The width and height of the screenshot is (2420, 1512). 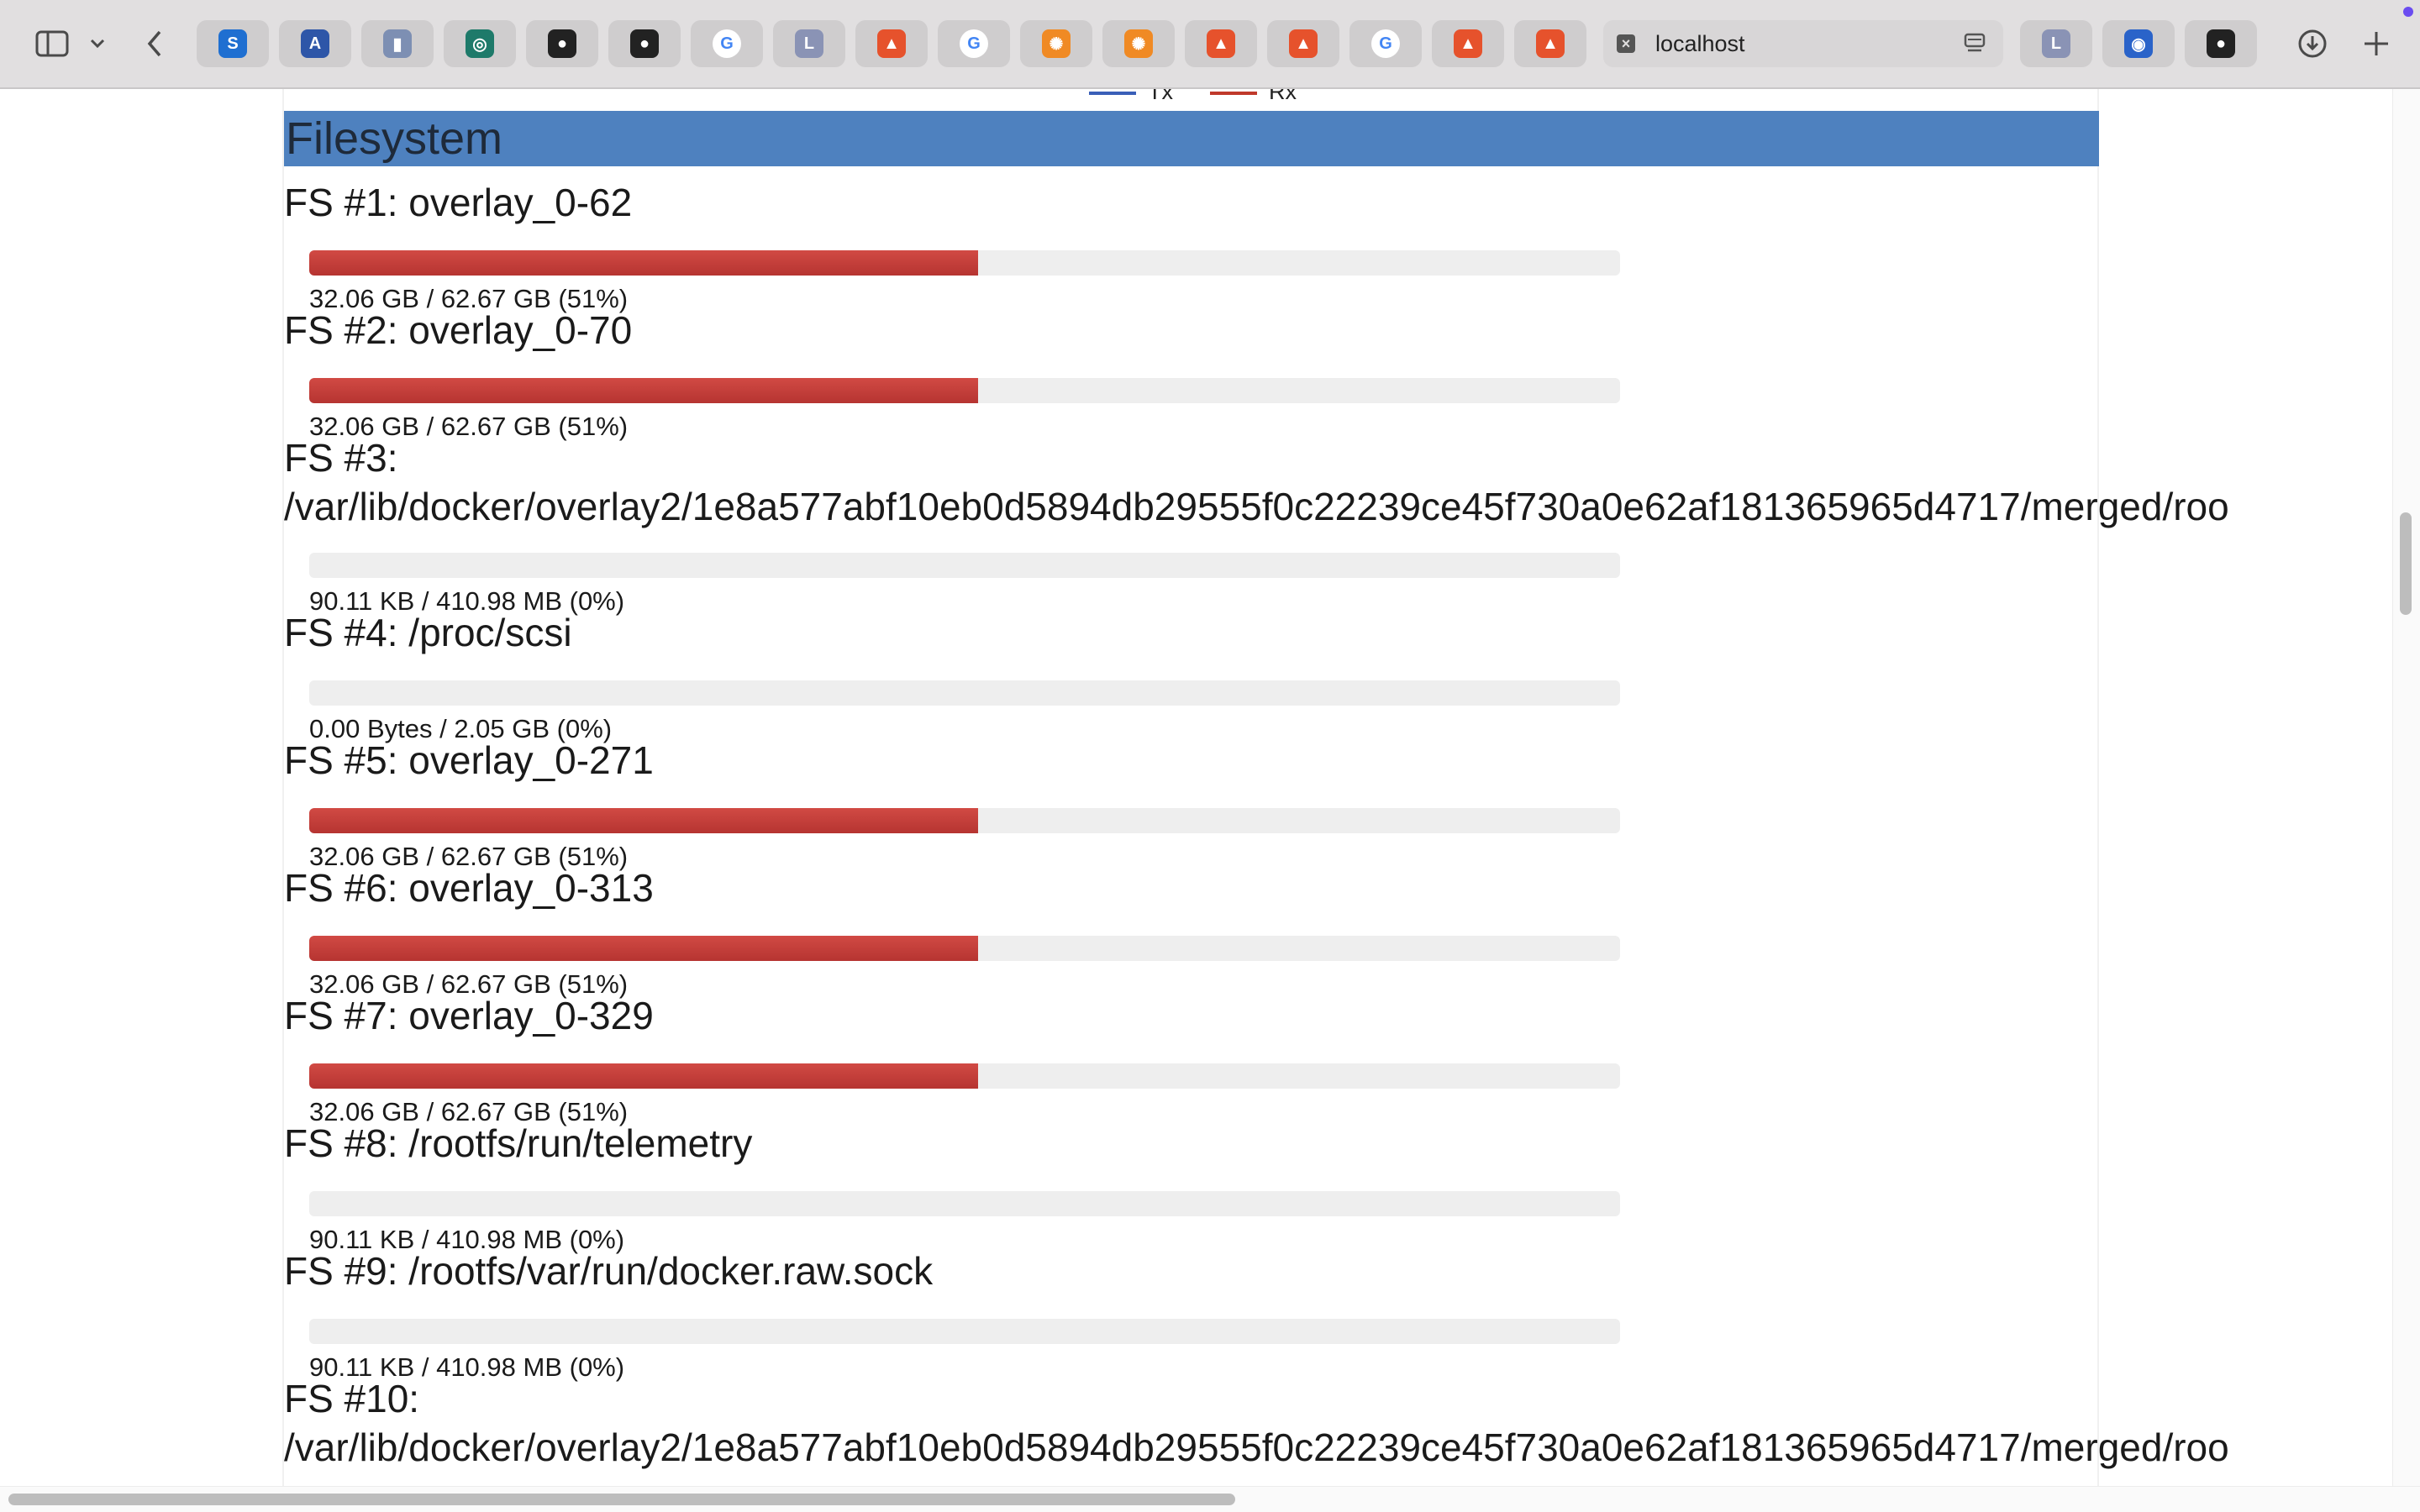 I want to click on back-icon, so click(x=154, y=43).